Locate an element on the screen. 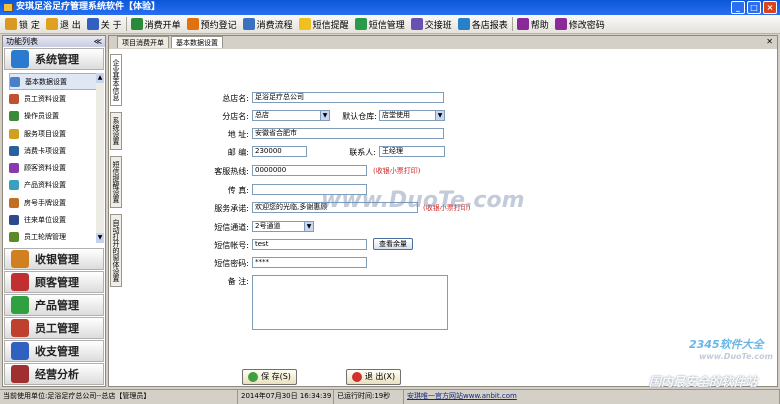 This screenshot has width=780, height=404. toolbar-item-1: 退 出 is located at coordinates (63, 24).